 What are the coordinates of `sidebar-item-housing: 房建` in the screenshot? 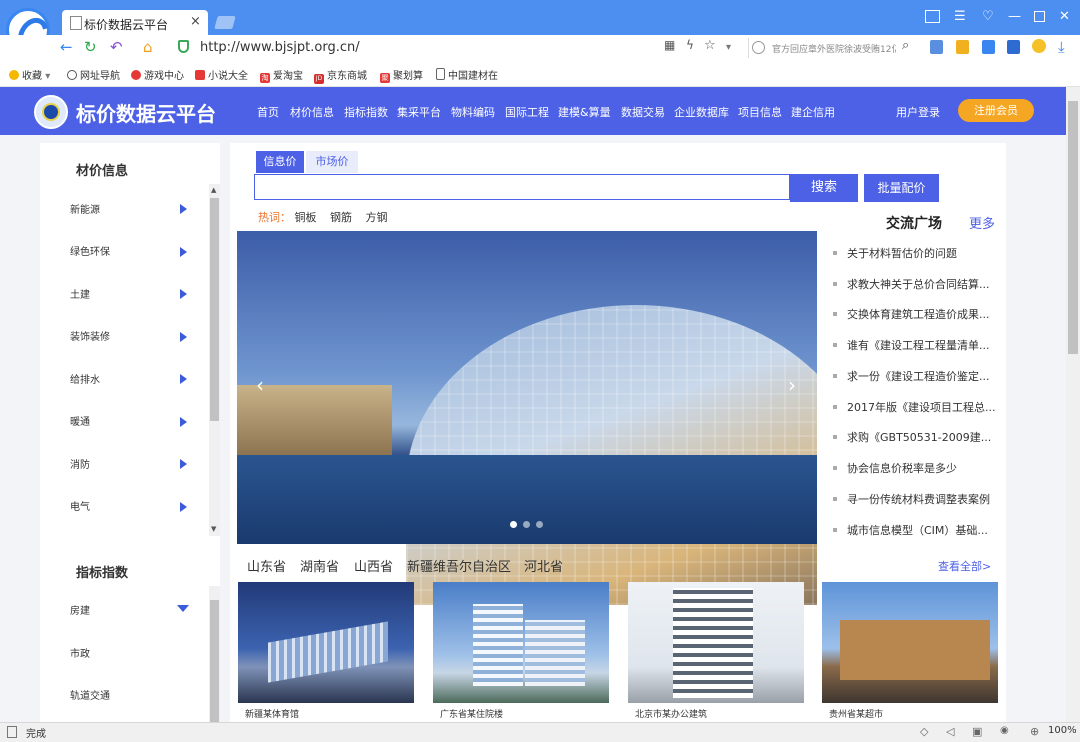 It's located at (80, 609).